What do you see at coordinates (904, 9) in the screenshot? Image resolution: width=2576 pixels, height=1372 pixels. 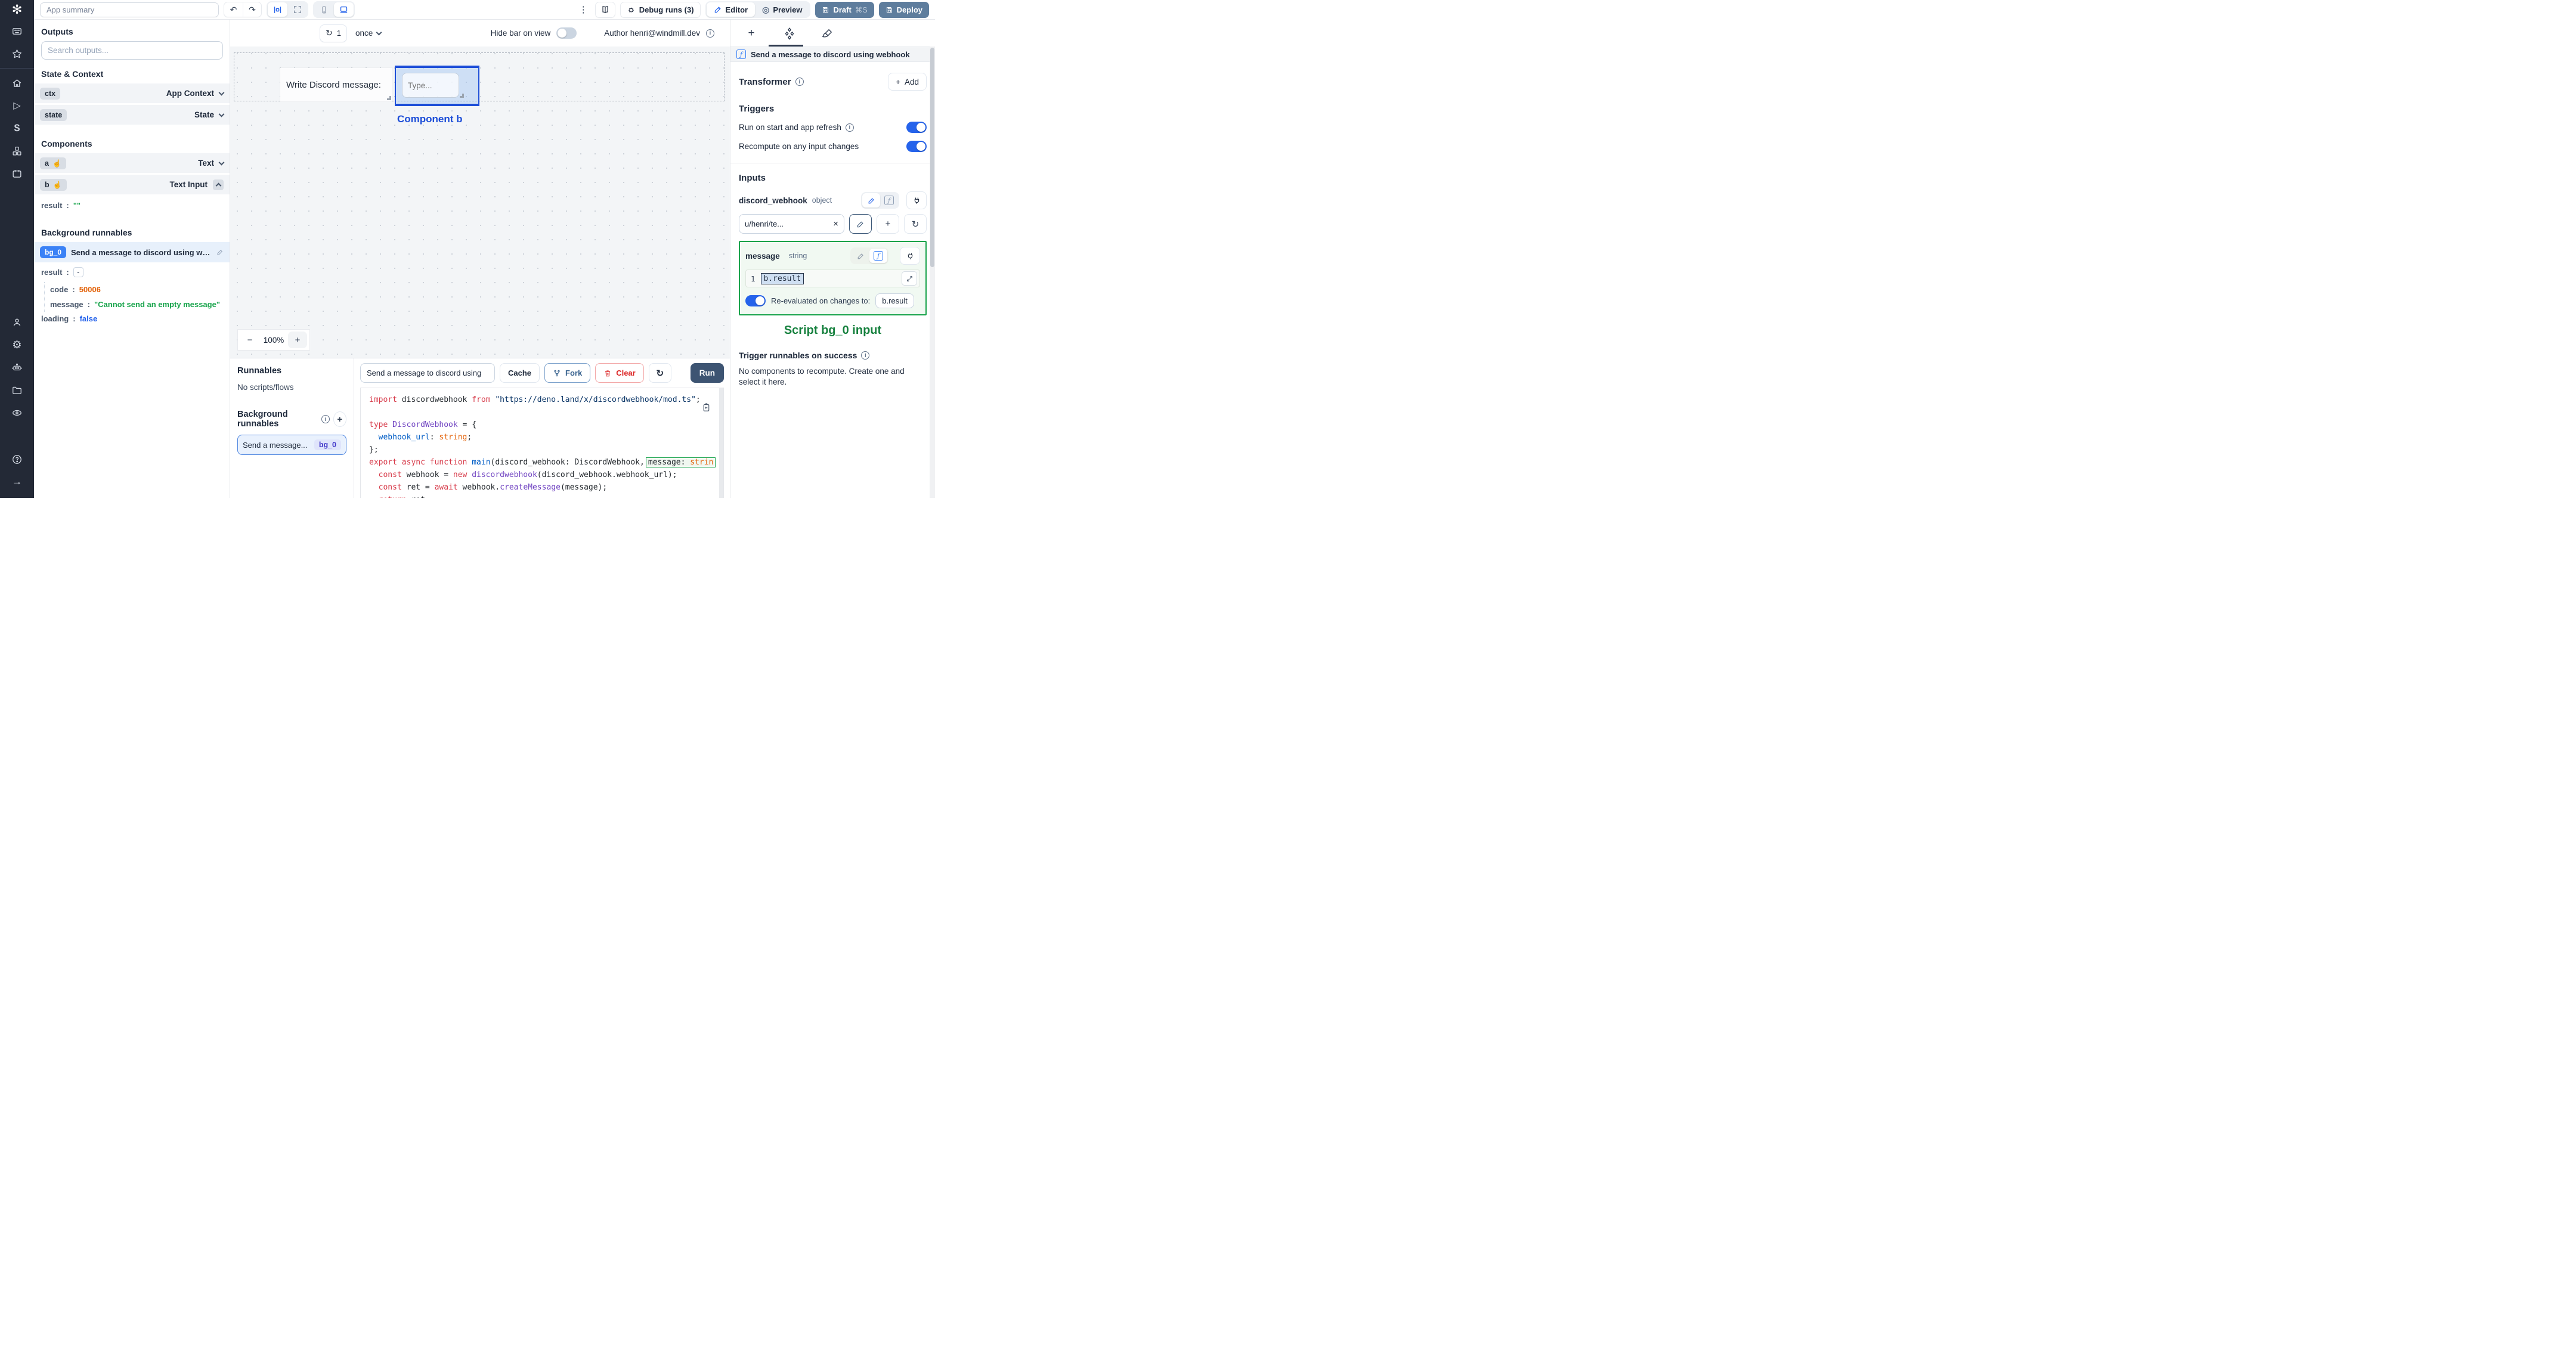 I see `deploy-button: Deploy` at bounding box center [904, 9].